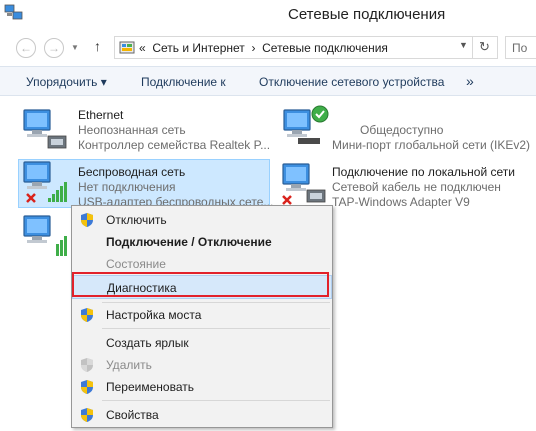 This screenshot has height=431, width=536. Describe the element at coordinates (351, 82) in the screenshot. I see `disable-device-button: Отключение сетевого устройства` at that location.